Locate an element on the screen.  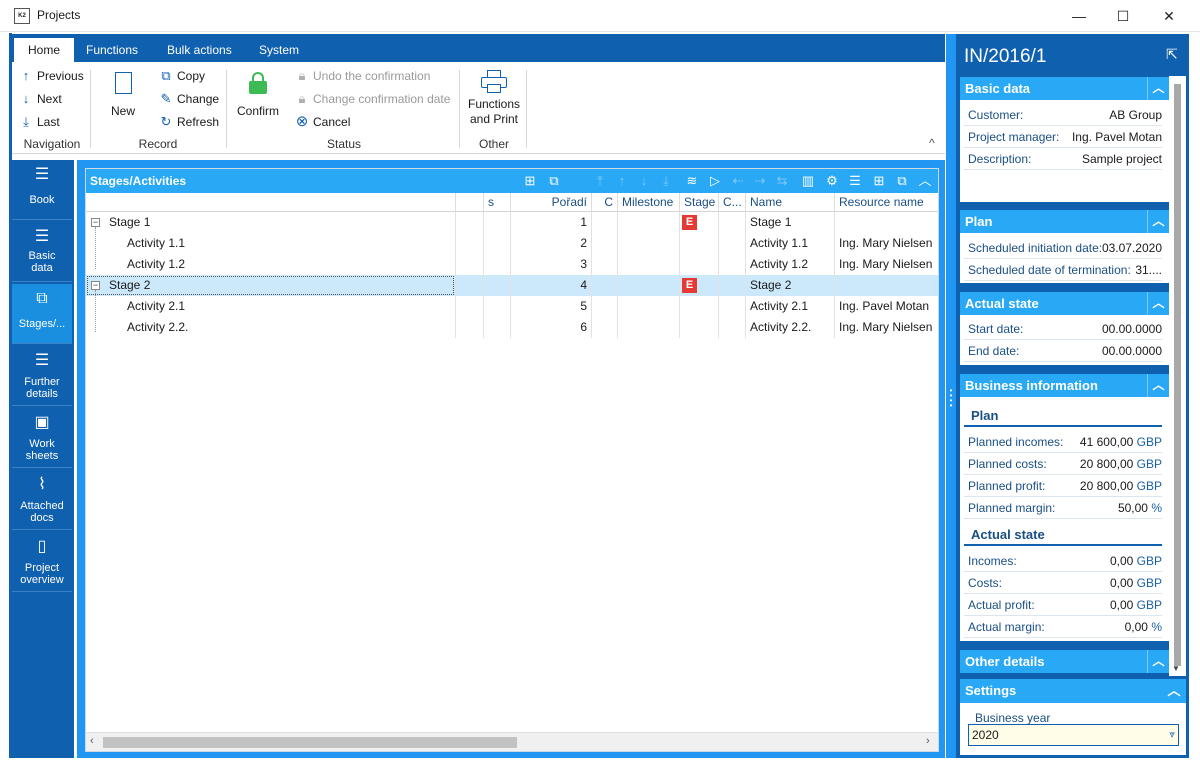
other-group-label: Other is located at coordinates (493, 144).